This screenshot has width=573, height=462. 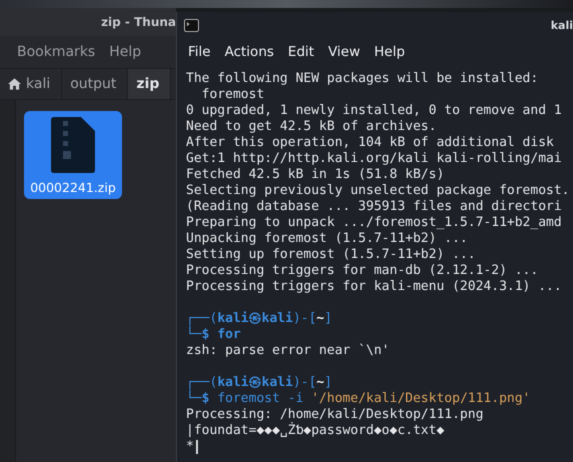 What do you see at coordinates (378, 191) in the screenshot?
I see `terminal-text: Selecting previously unselected package foremost.` at bounding box center [378, 191].